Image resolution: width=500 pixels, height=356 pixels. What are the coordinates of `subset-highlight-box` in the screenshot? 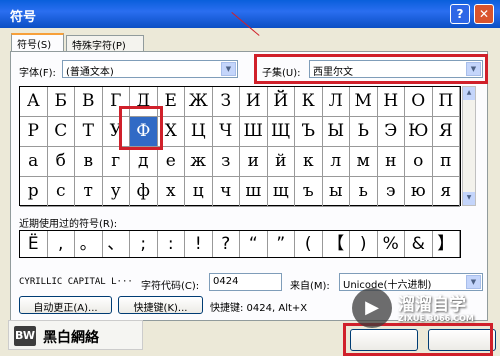 It's located at (371, 69).